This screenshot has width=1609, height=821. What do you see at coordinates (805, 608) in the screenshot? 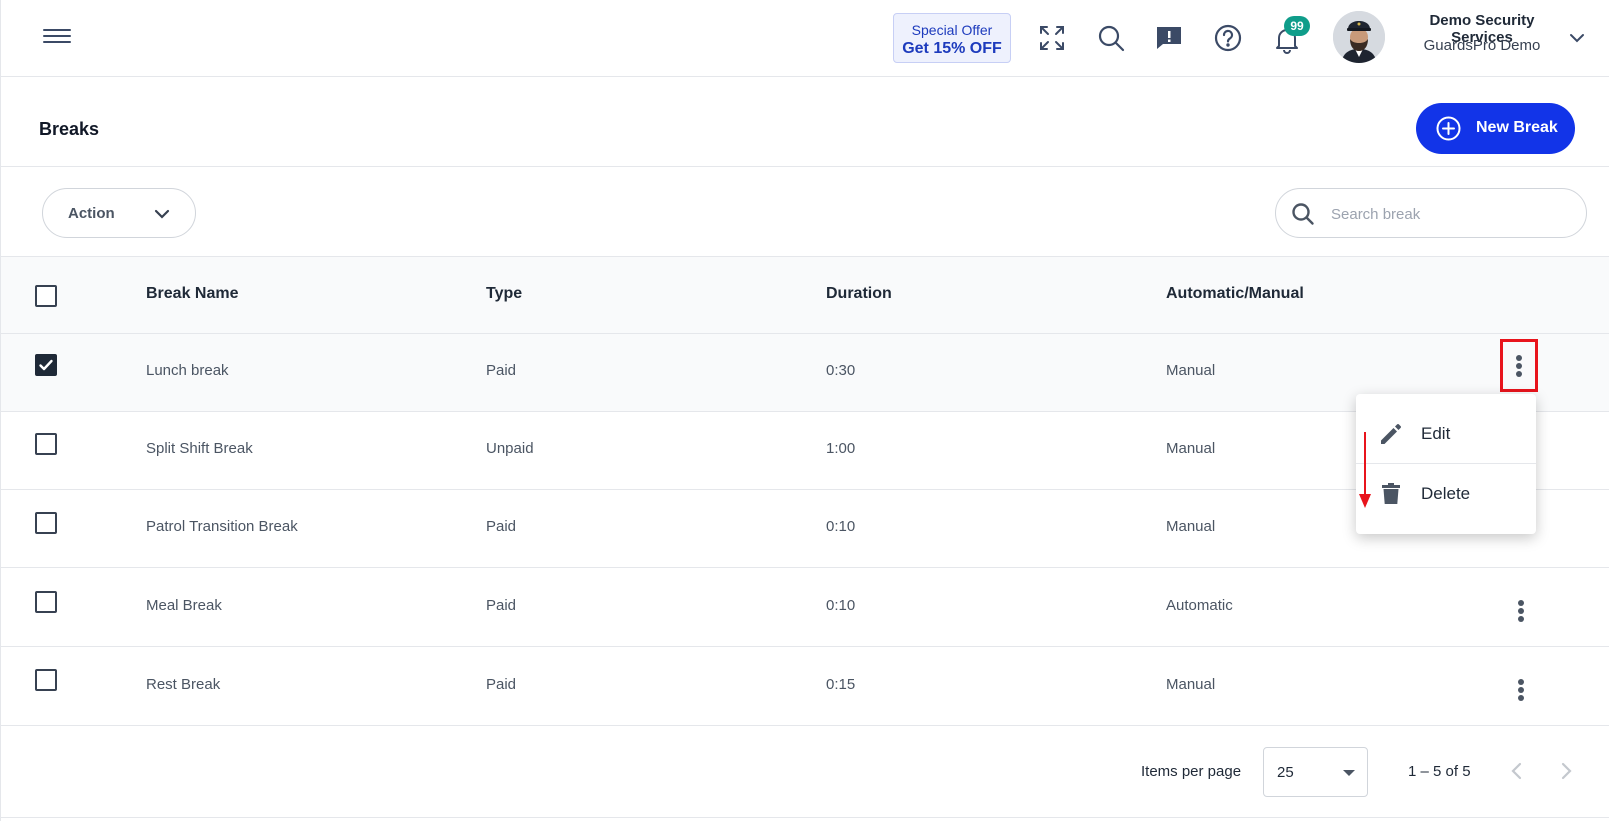
I see `table-row: Meal Break Paid 0:10 Automatic` at bounding box center [805, 608].